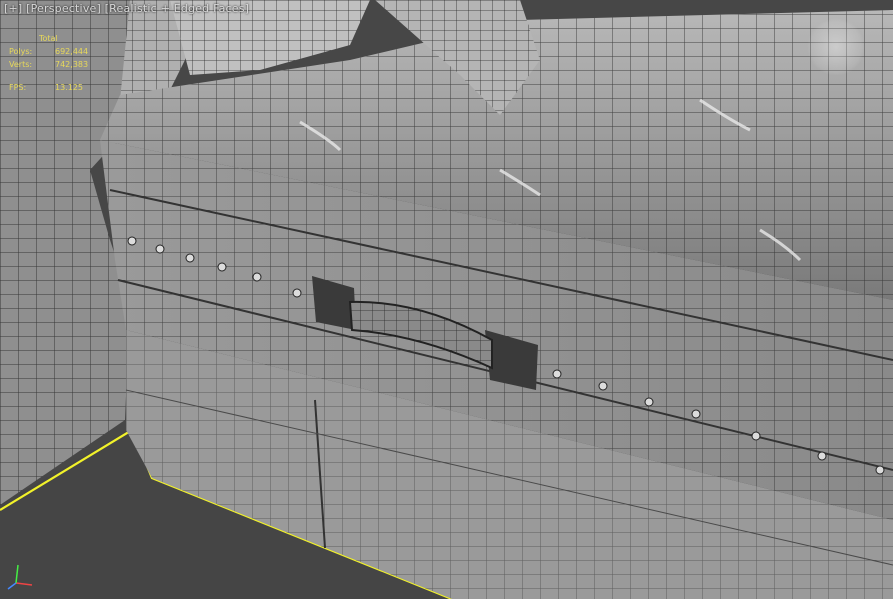 This screenshot has height=599, width=893. What do you see at coordinates (21, 64) in the screenshot?
I see `stats-key: Verts:` at bounding box center [21, 64].